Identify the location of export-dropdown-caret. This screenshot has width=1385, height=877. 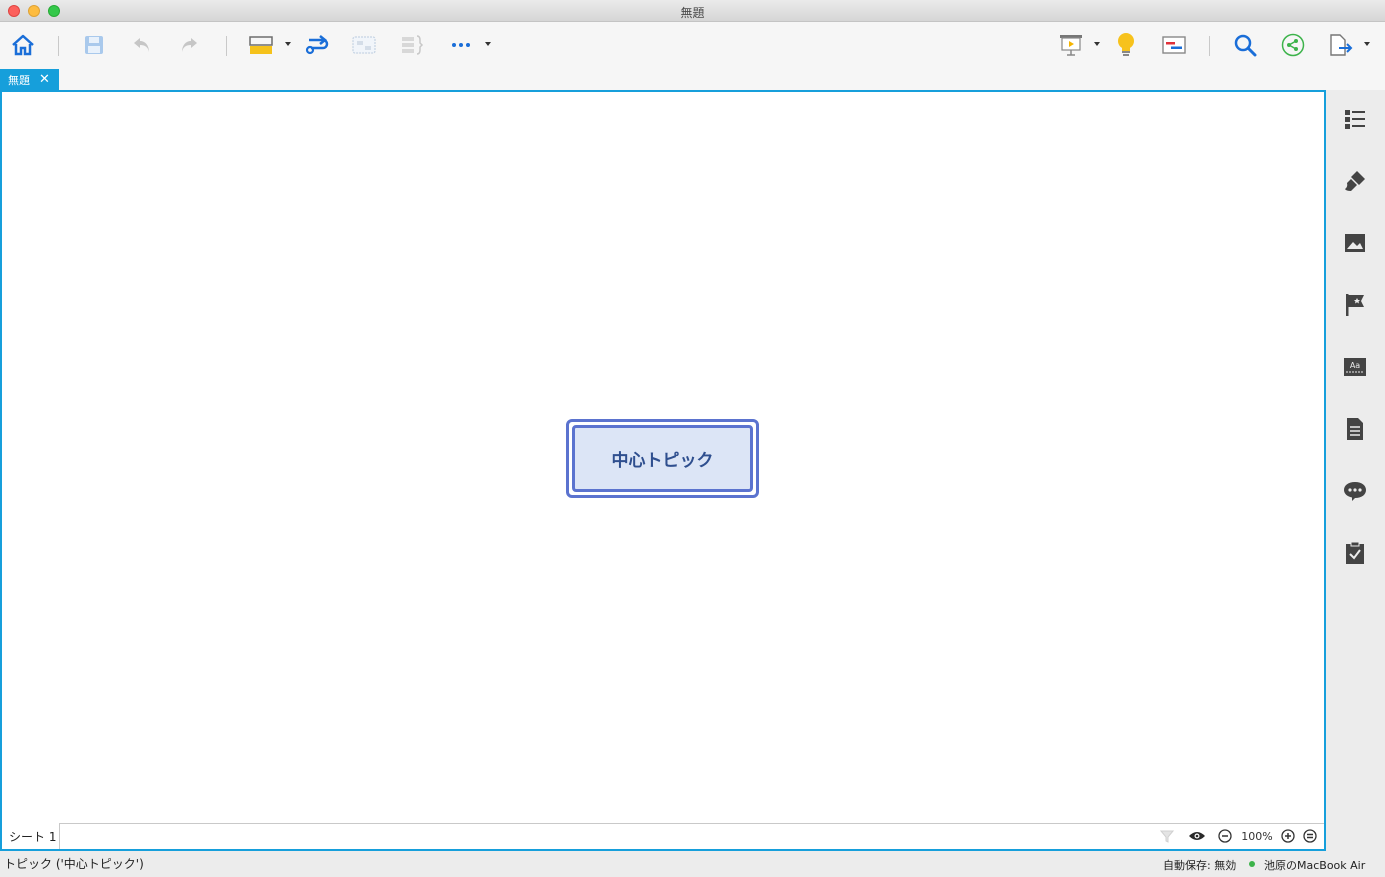
(1367, 44).